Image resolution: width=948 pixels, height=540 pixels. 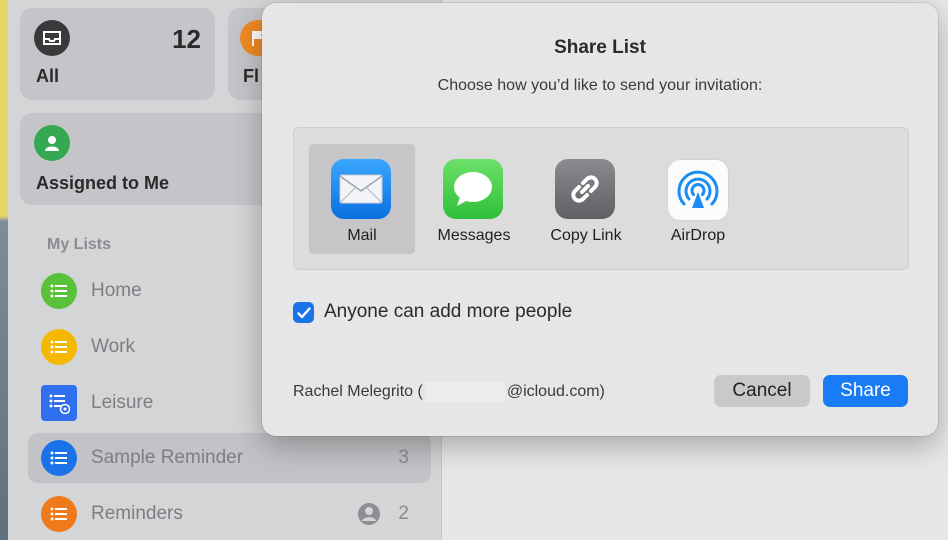 I want to click on list-label: Leisure, so click(x=122, y=402).